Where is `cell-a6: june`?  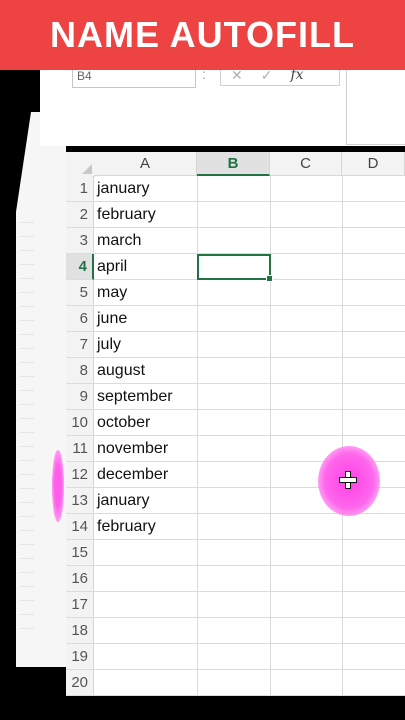 cell-a6: june is located at coordinates (112, 319).